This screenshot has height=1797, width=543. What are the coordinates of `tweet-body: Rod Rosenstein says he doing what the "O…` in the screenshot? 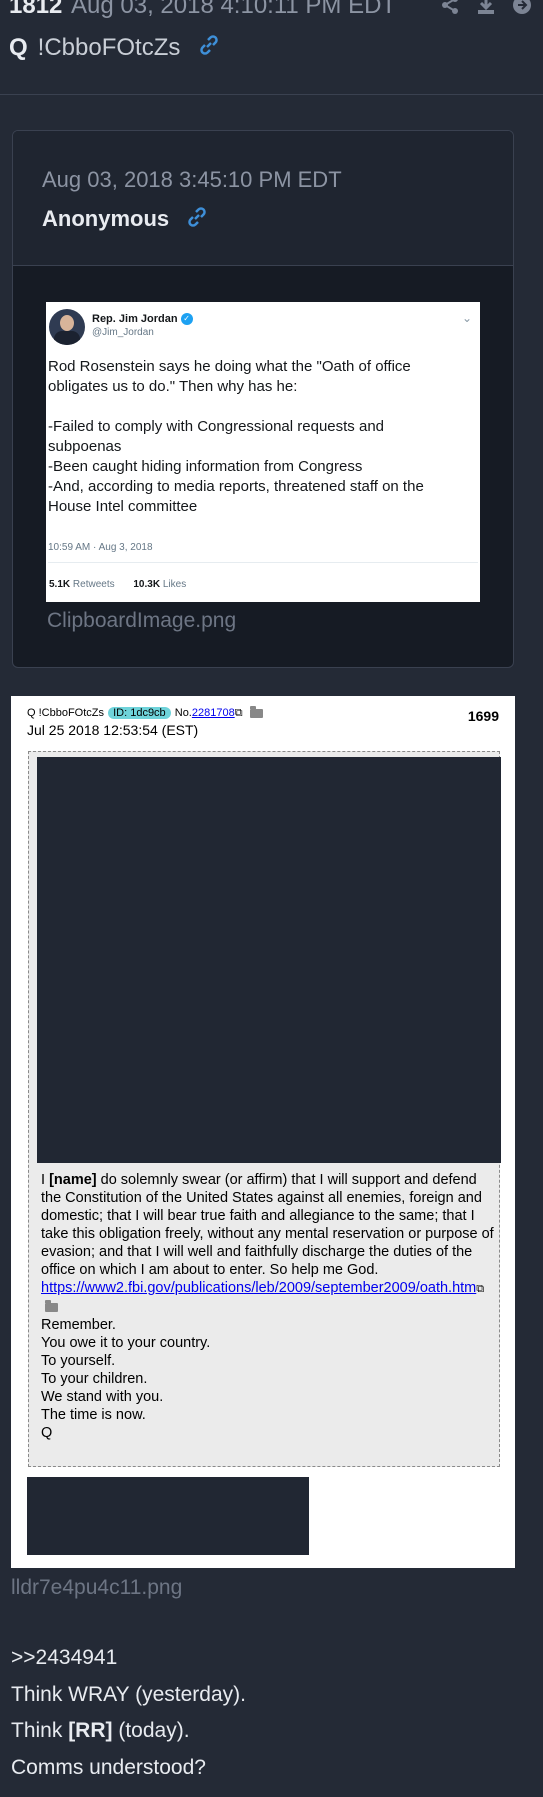 It's located at (262, 437).